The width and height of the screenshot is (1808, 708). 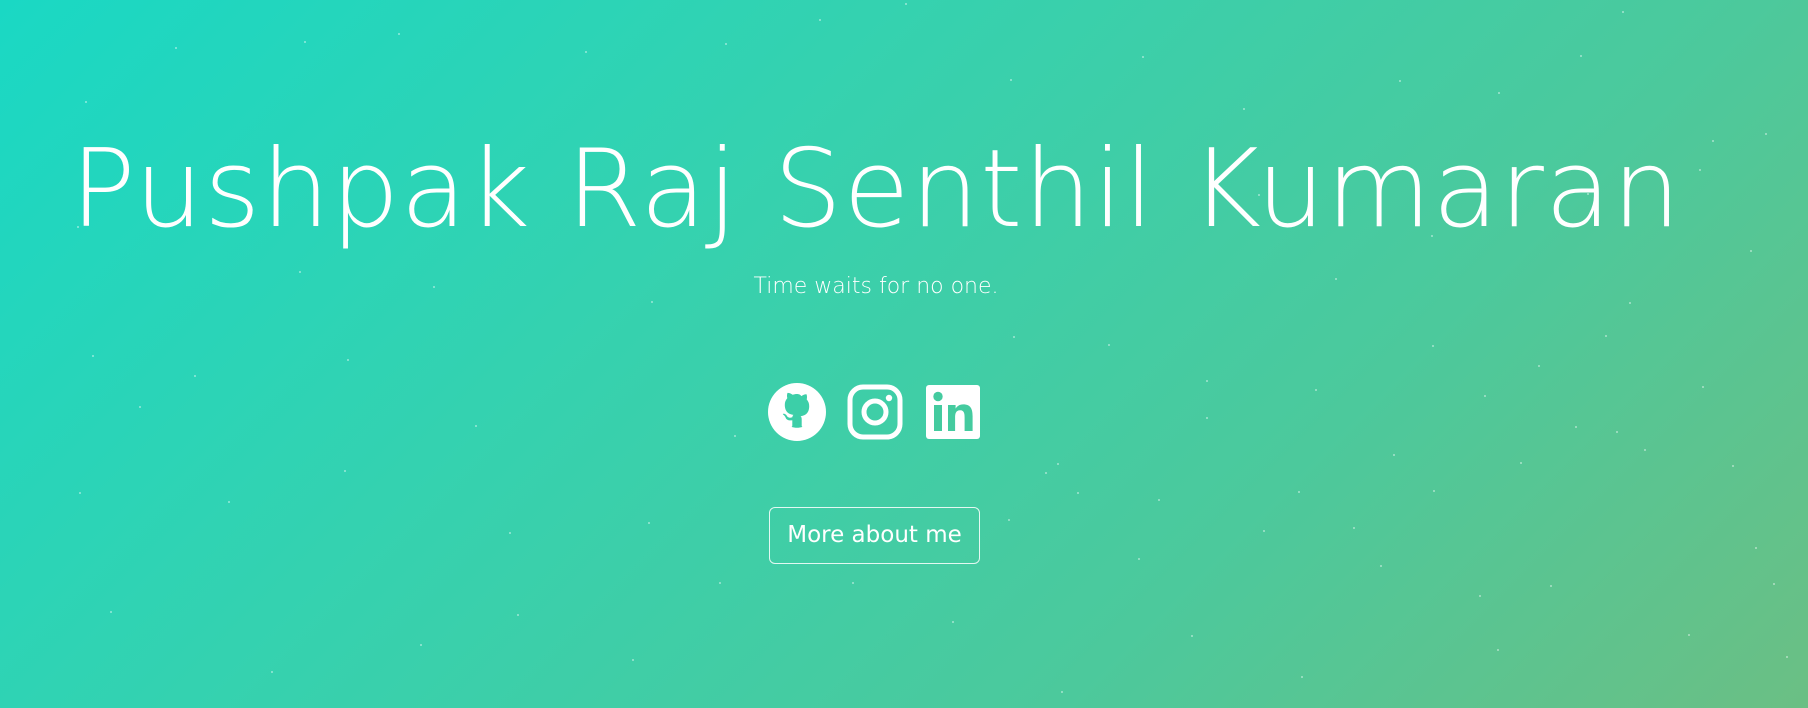 I want to click on github-icon, so click(x=797, y=412).